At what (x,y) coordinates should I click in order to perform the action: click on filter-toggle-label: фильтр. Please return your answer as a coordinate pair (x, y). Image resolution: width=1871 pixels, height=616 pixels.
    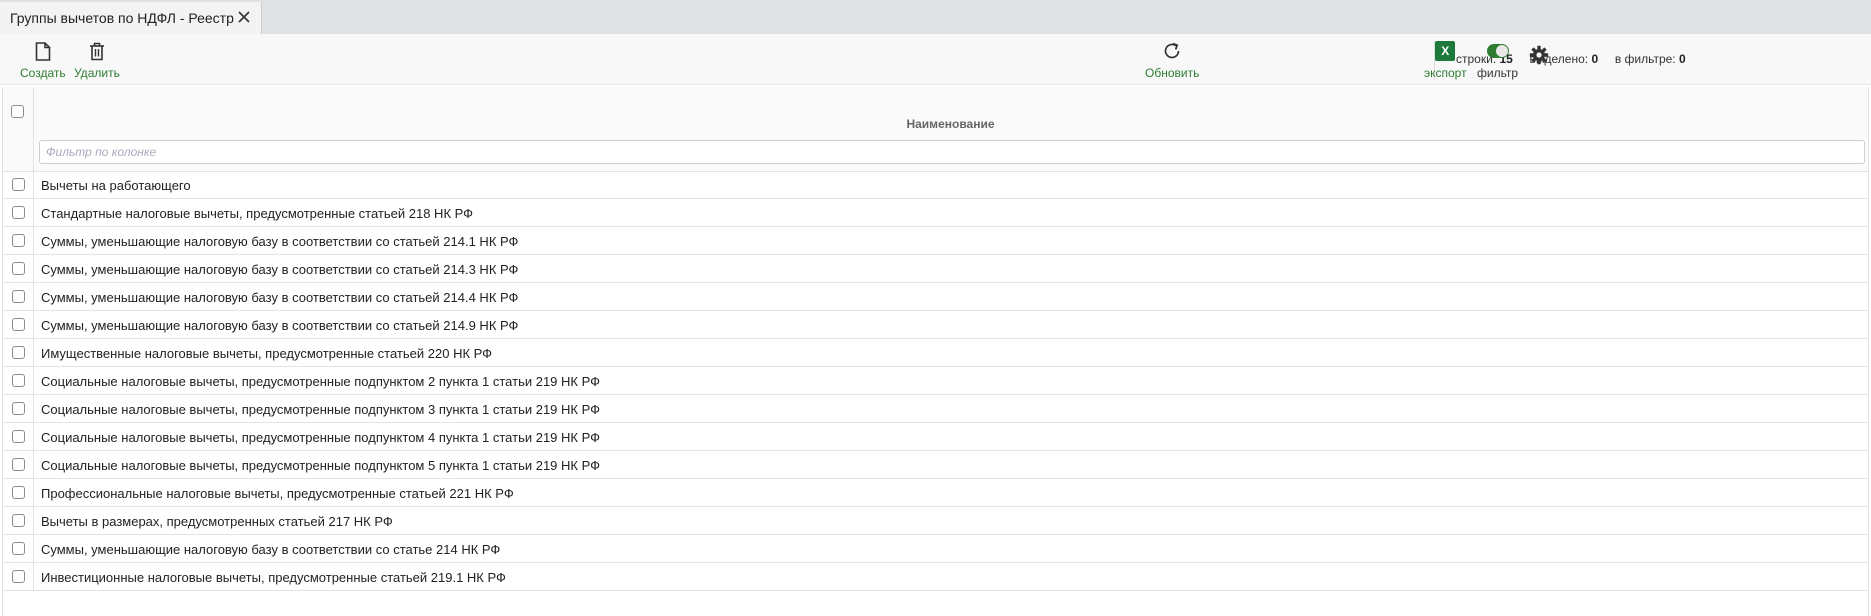
    Looking at the image, I should click on (1498, 73).